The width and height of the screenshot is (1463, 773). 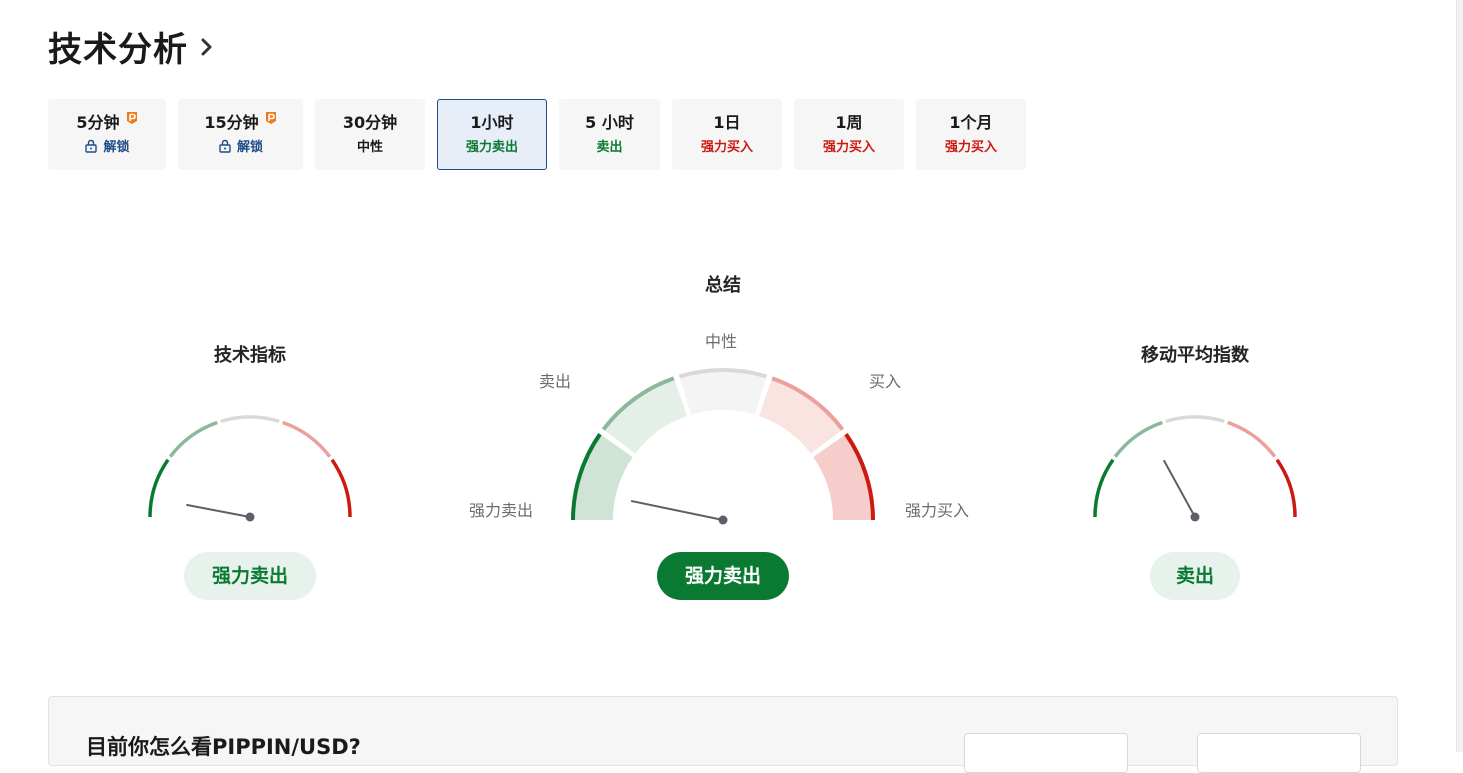 I want to click on summary-verdict-badge: 强力卖出, so click(x=723, y=576).